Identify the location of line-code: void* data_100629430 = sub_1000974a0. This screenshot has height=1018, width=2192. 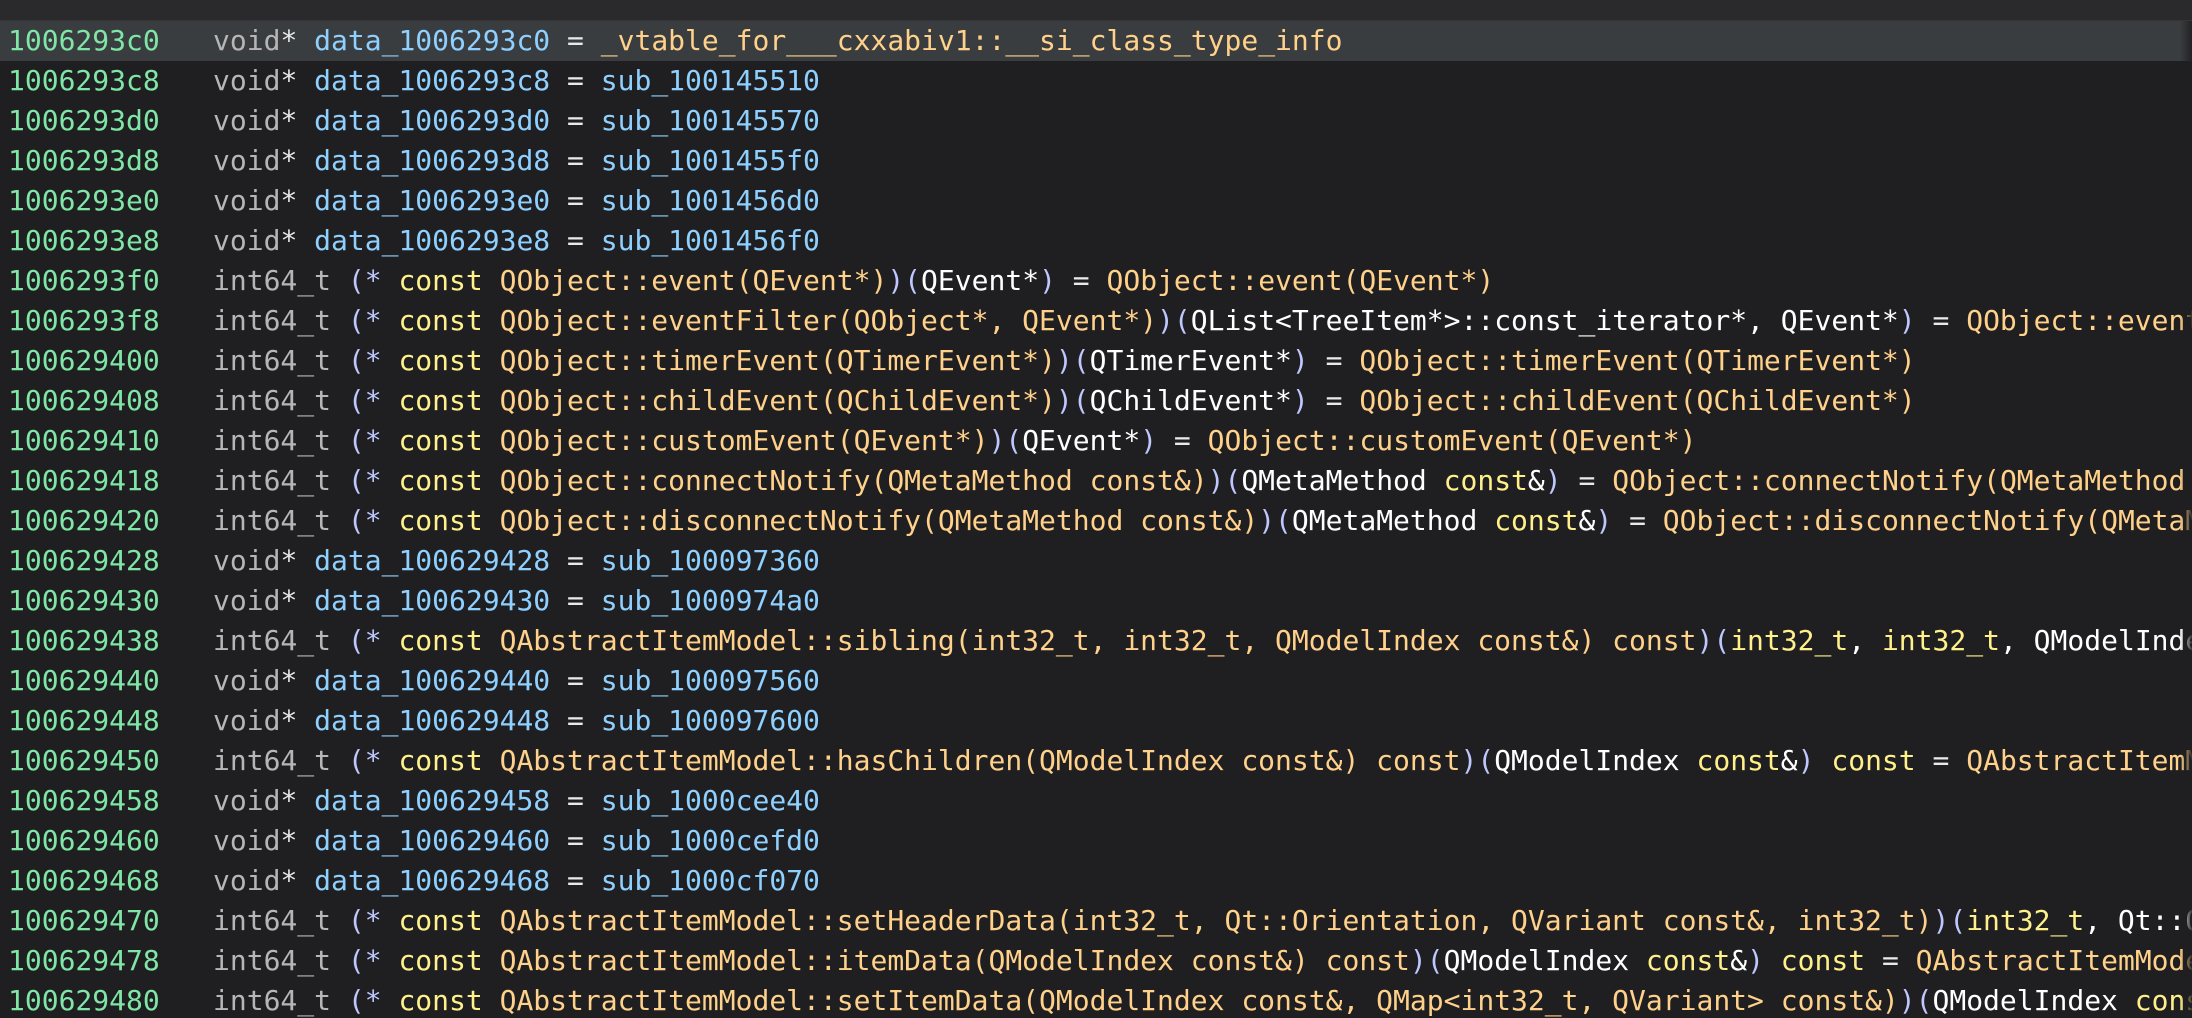
(1202, 601).